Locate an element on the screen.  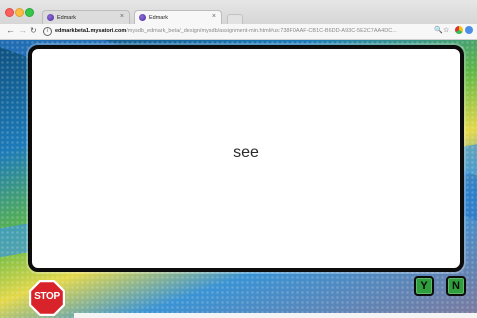
profile-avatar is located at coordinates (469, 30).